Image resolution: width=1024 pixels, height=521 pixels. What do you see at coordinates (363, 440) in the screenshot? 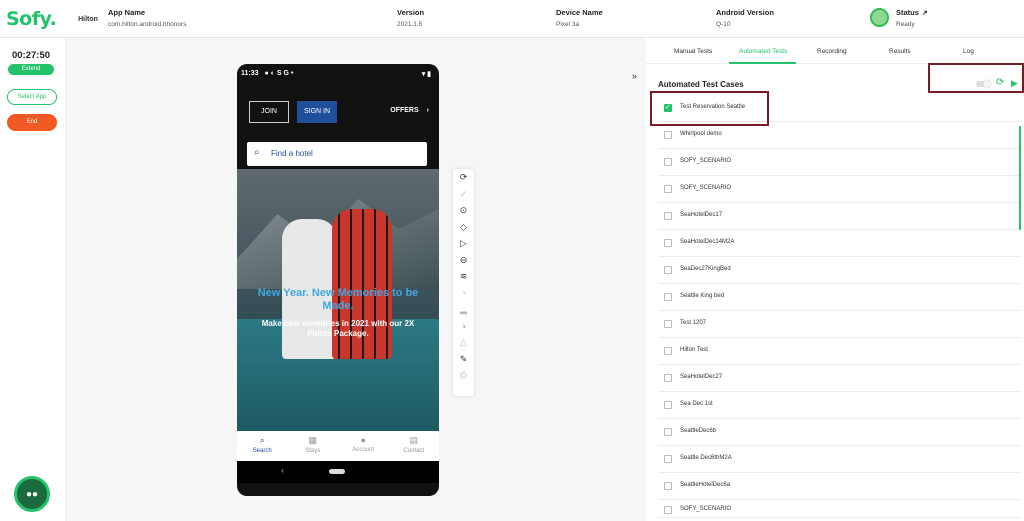
I see `person-icon: ●` at bounding box center [363, 440].